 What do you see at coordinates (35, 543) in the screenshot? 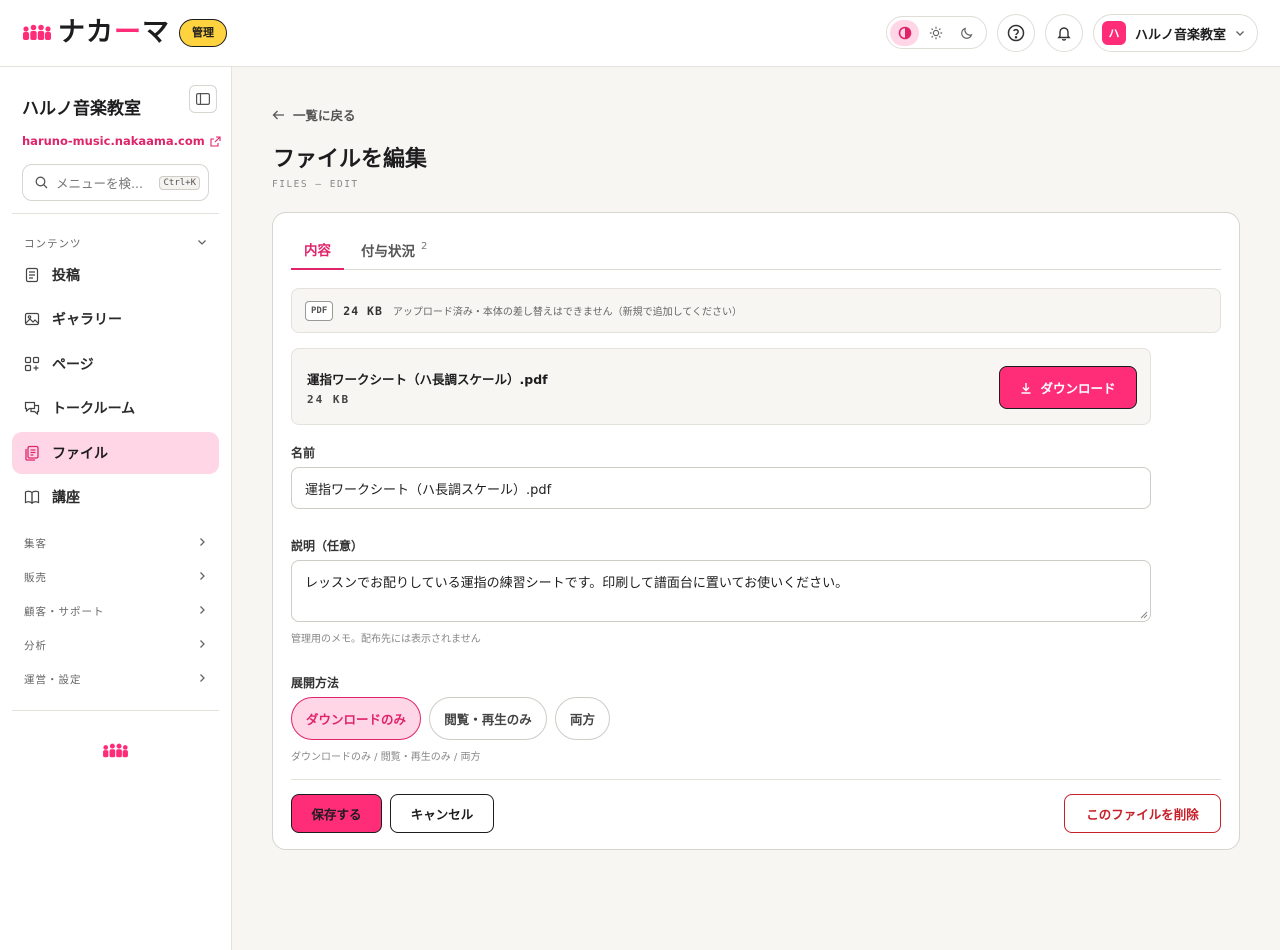
I see `section-acquisition-label: 集客` at bounding box center [35, 543].